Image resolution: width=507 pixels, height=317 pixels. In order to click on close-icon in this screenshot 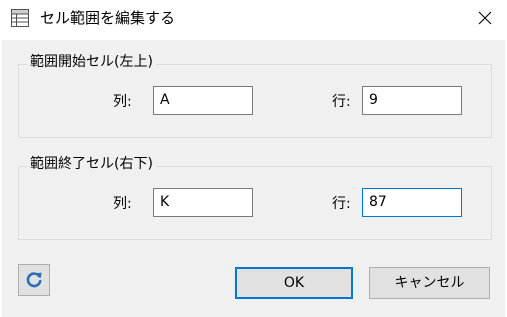, I will do `click(485, 18)`.